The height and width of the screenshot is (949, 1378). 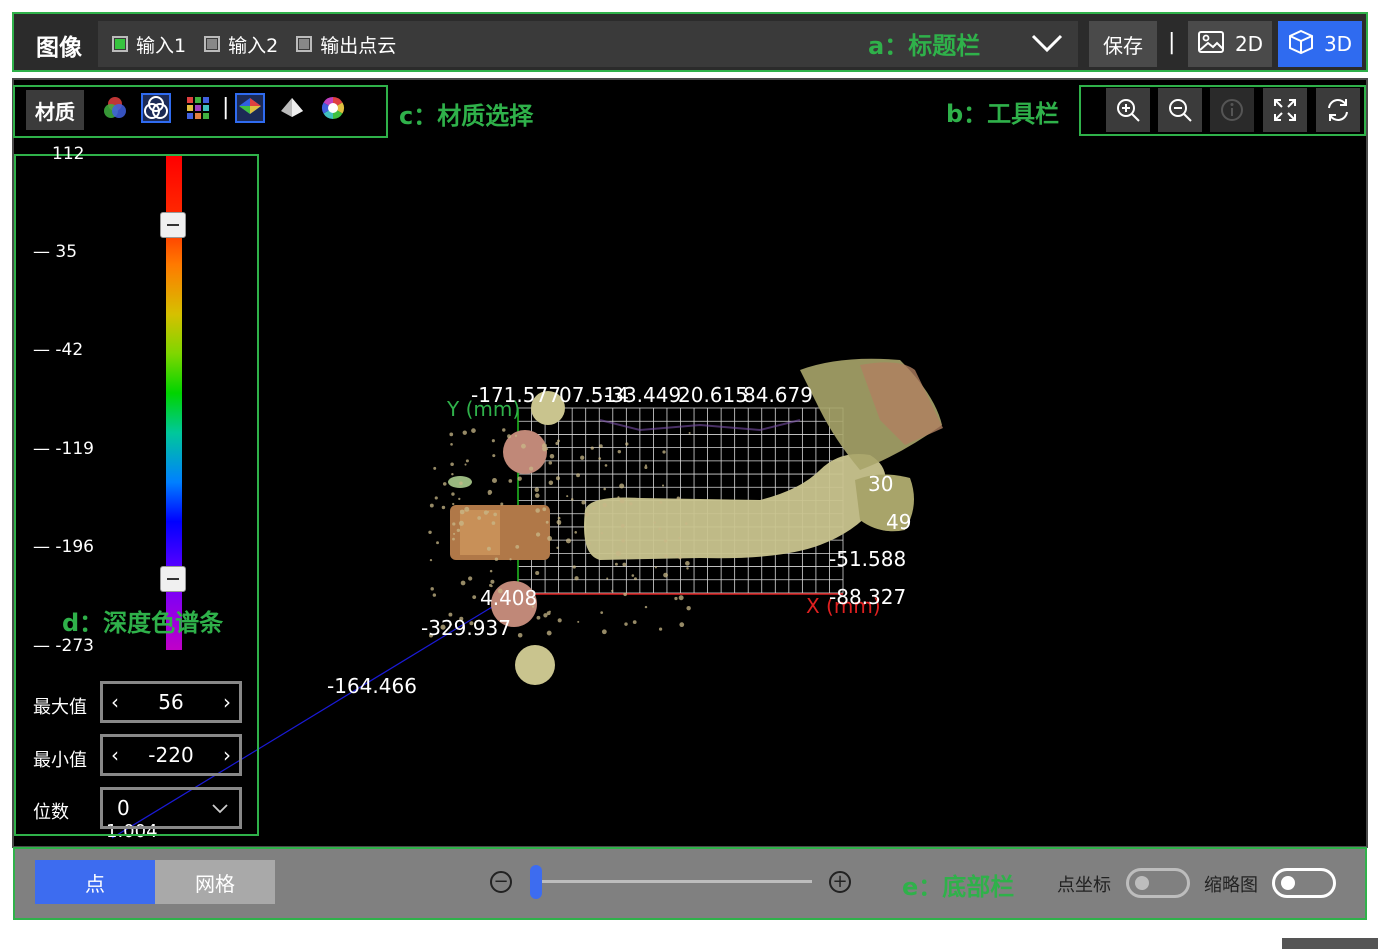 I want to click on reset-view-icon, so click(x=1338, y=110).